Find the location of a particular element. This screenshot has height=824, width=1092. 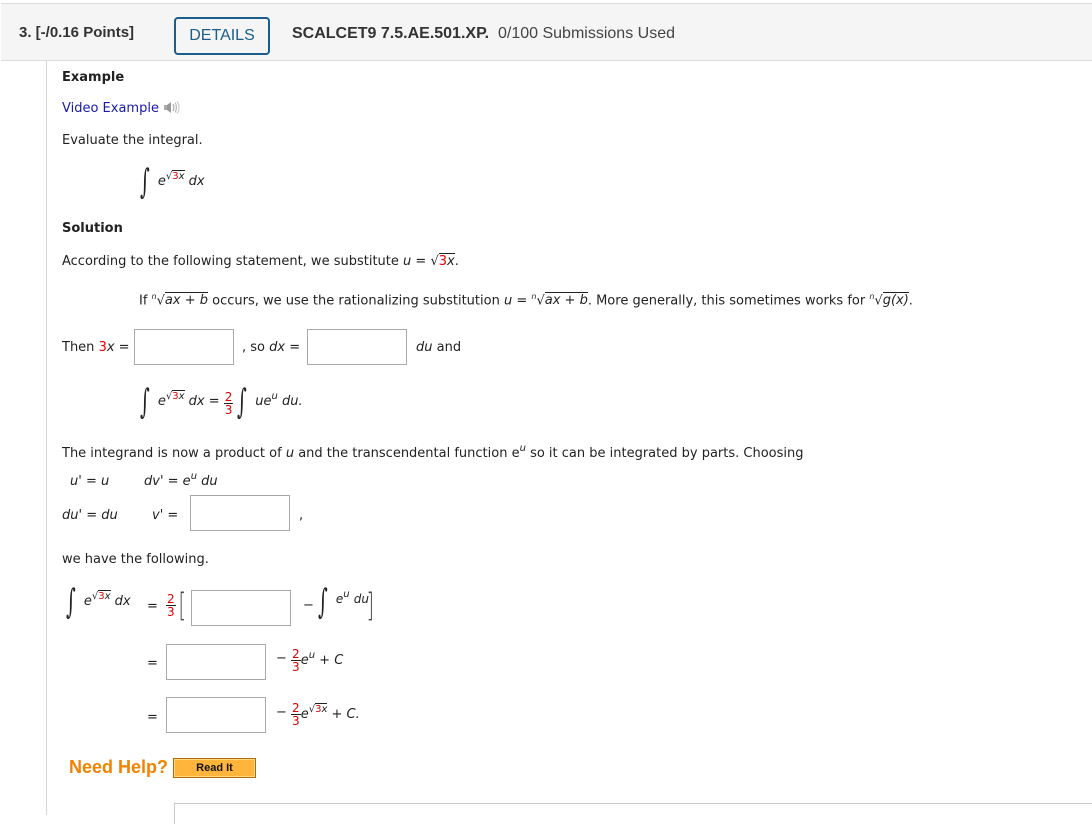

result-x-input is located at coordinates (216, 715).